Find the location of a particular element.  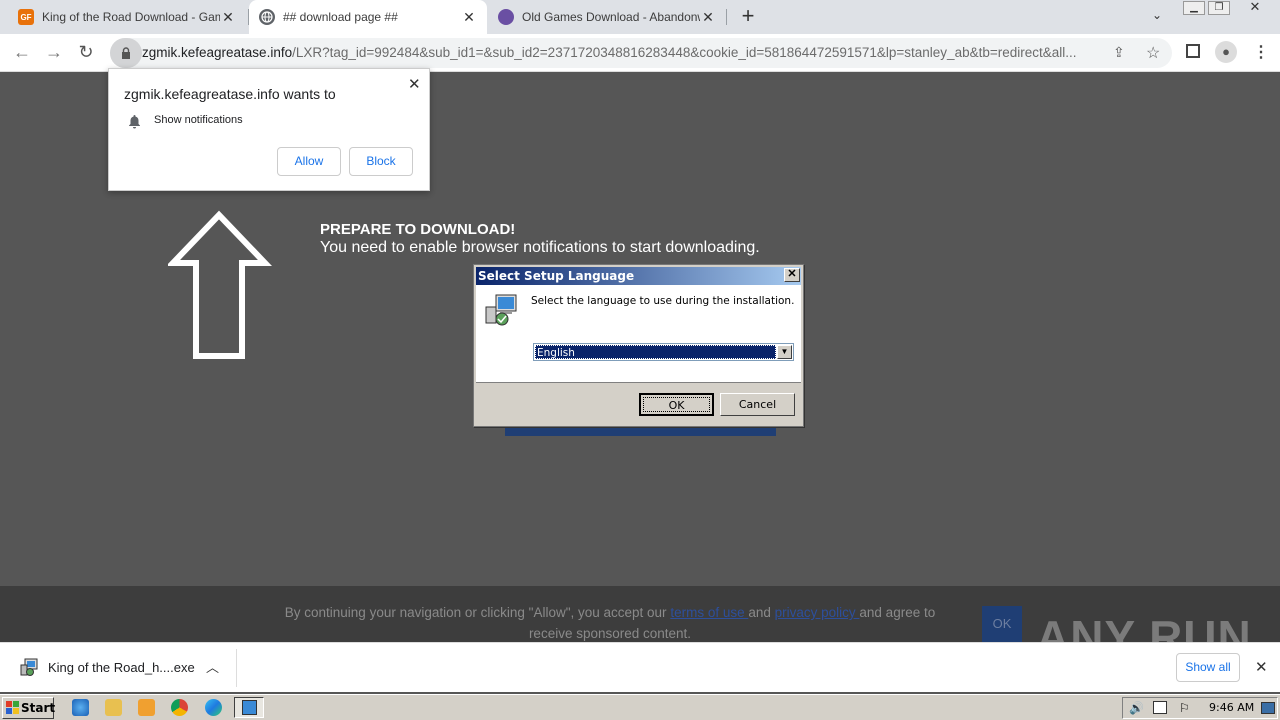

windows-logo-icon is located at coordinates (12, 707).